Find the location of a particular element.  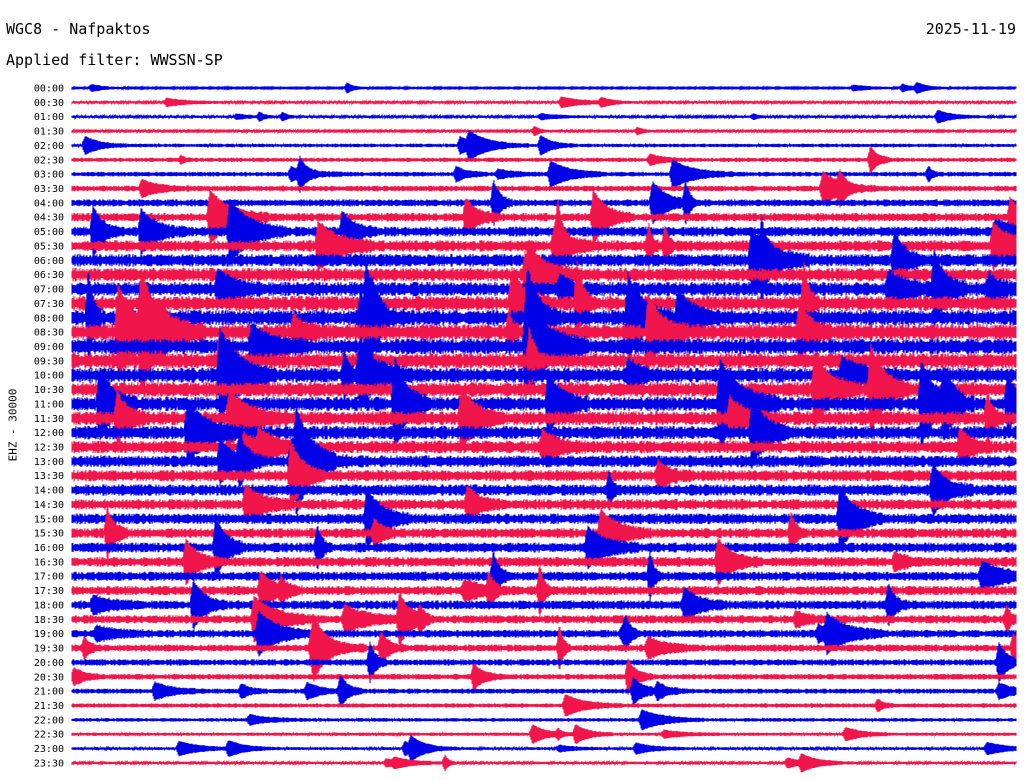

row-time-label: 06:00 is located at coordinates (49, 261).